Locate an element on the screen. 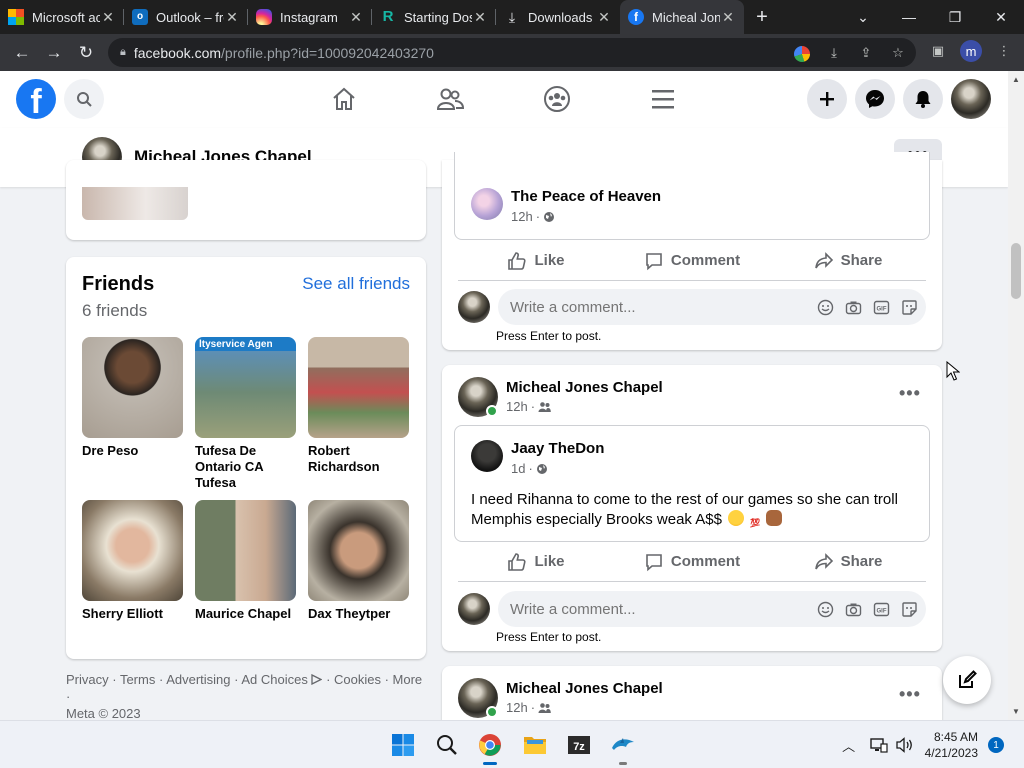 The height and width of the screenshot is (768, 1024). shared-post-time: 12h is located at coordinates (522, 216).